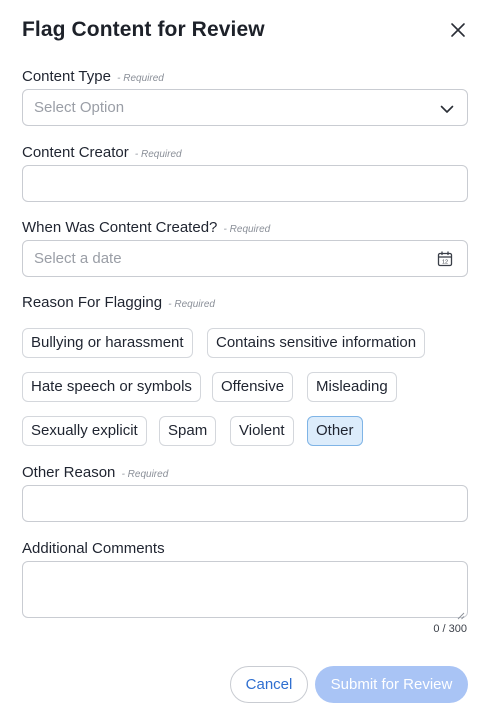 The width and height of the screenshot is (486, 714). What do you see at coordinates (78, 258) in the screenshot?
I see `created-date-placeholder: Select a date` at bounding box center [78, 258].